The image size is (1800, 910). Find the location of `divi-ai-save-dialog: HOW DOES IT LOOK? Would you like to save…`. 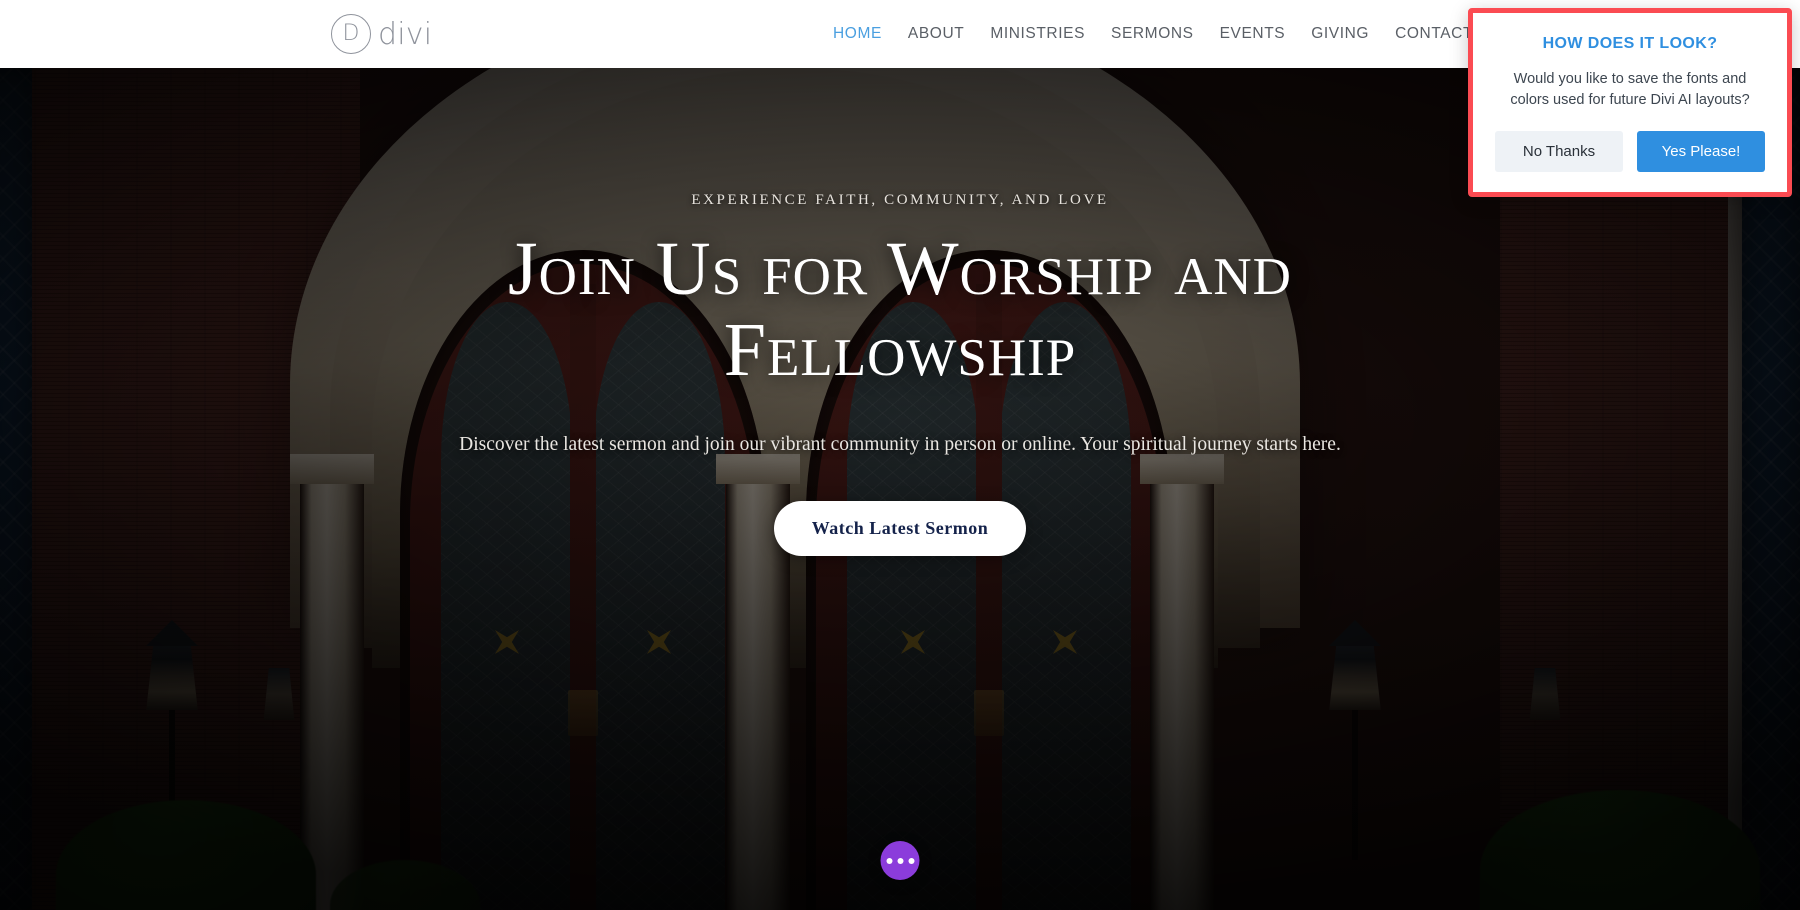

divi-ai-save-dialog: HOW DOES IT LOOK? Would you like to save… is located at coordinates (1630, 103).